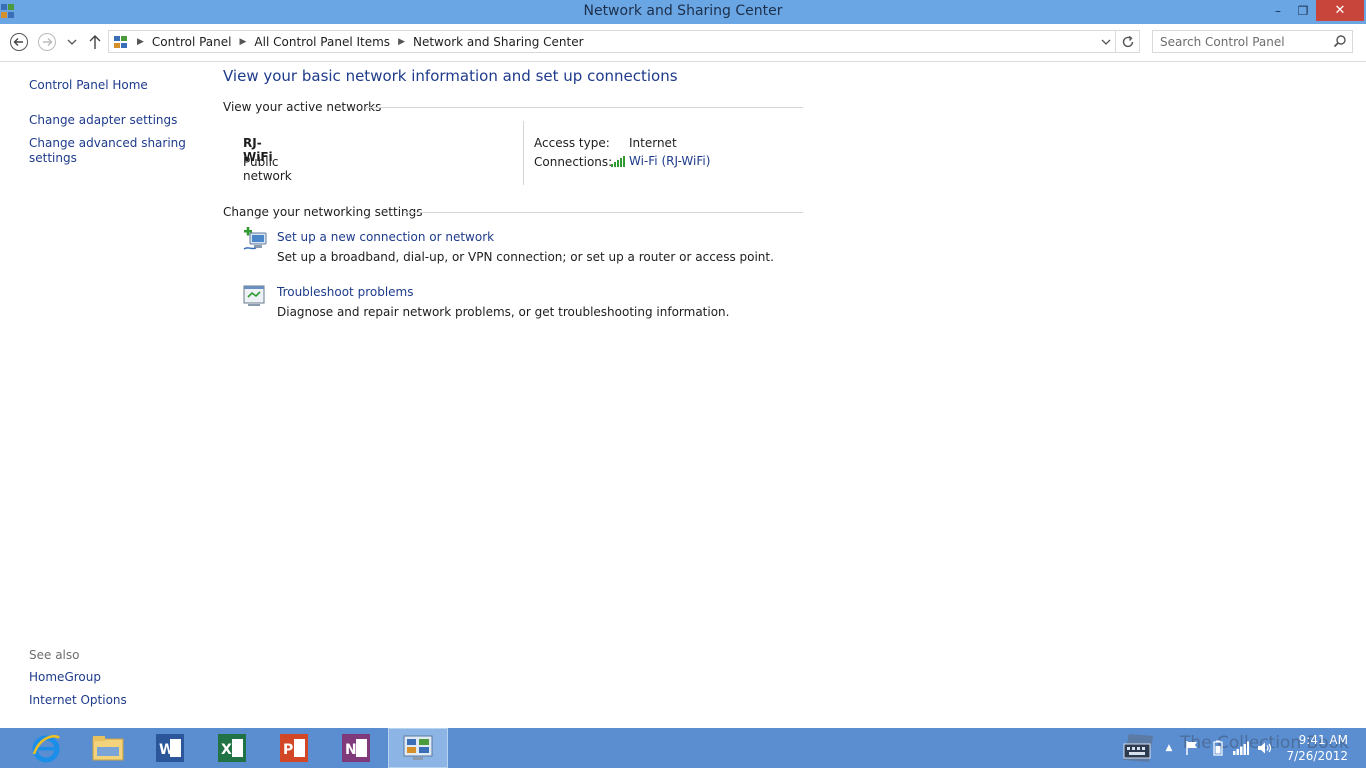 Image resolution: width=1366 pixels, height=768 pixels. I want to click on title-bar: Network and Sharing Center – ❐ ✕, so click(683, 12).